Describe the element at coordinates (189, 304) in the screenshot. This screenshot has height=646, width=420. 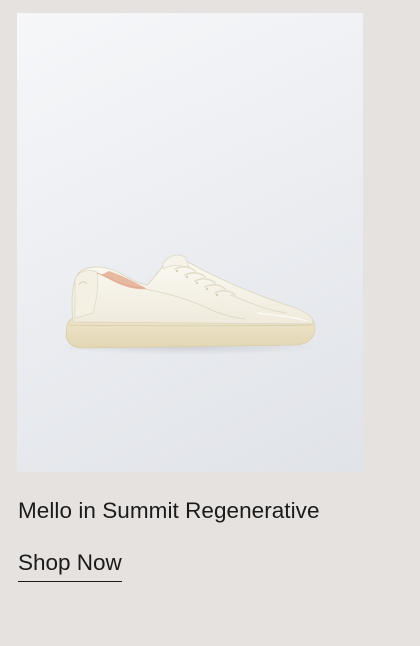
I see `sneaker-illustration` at that location.